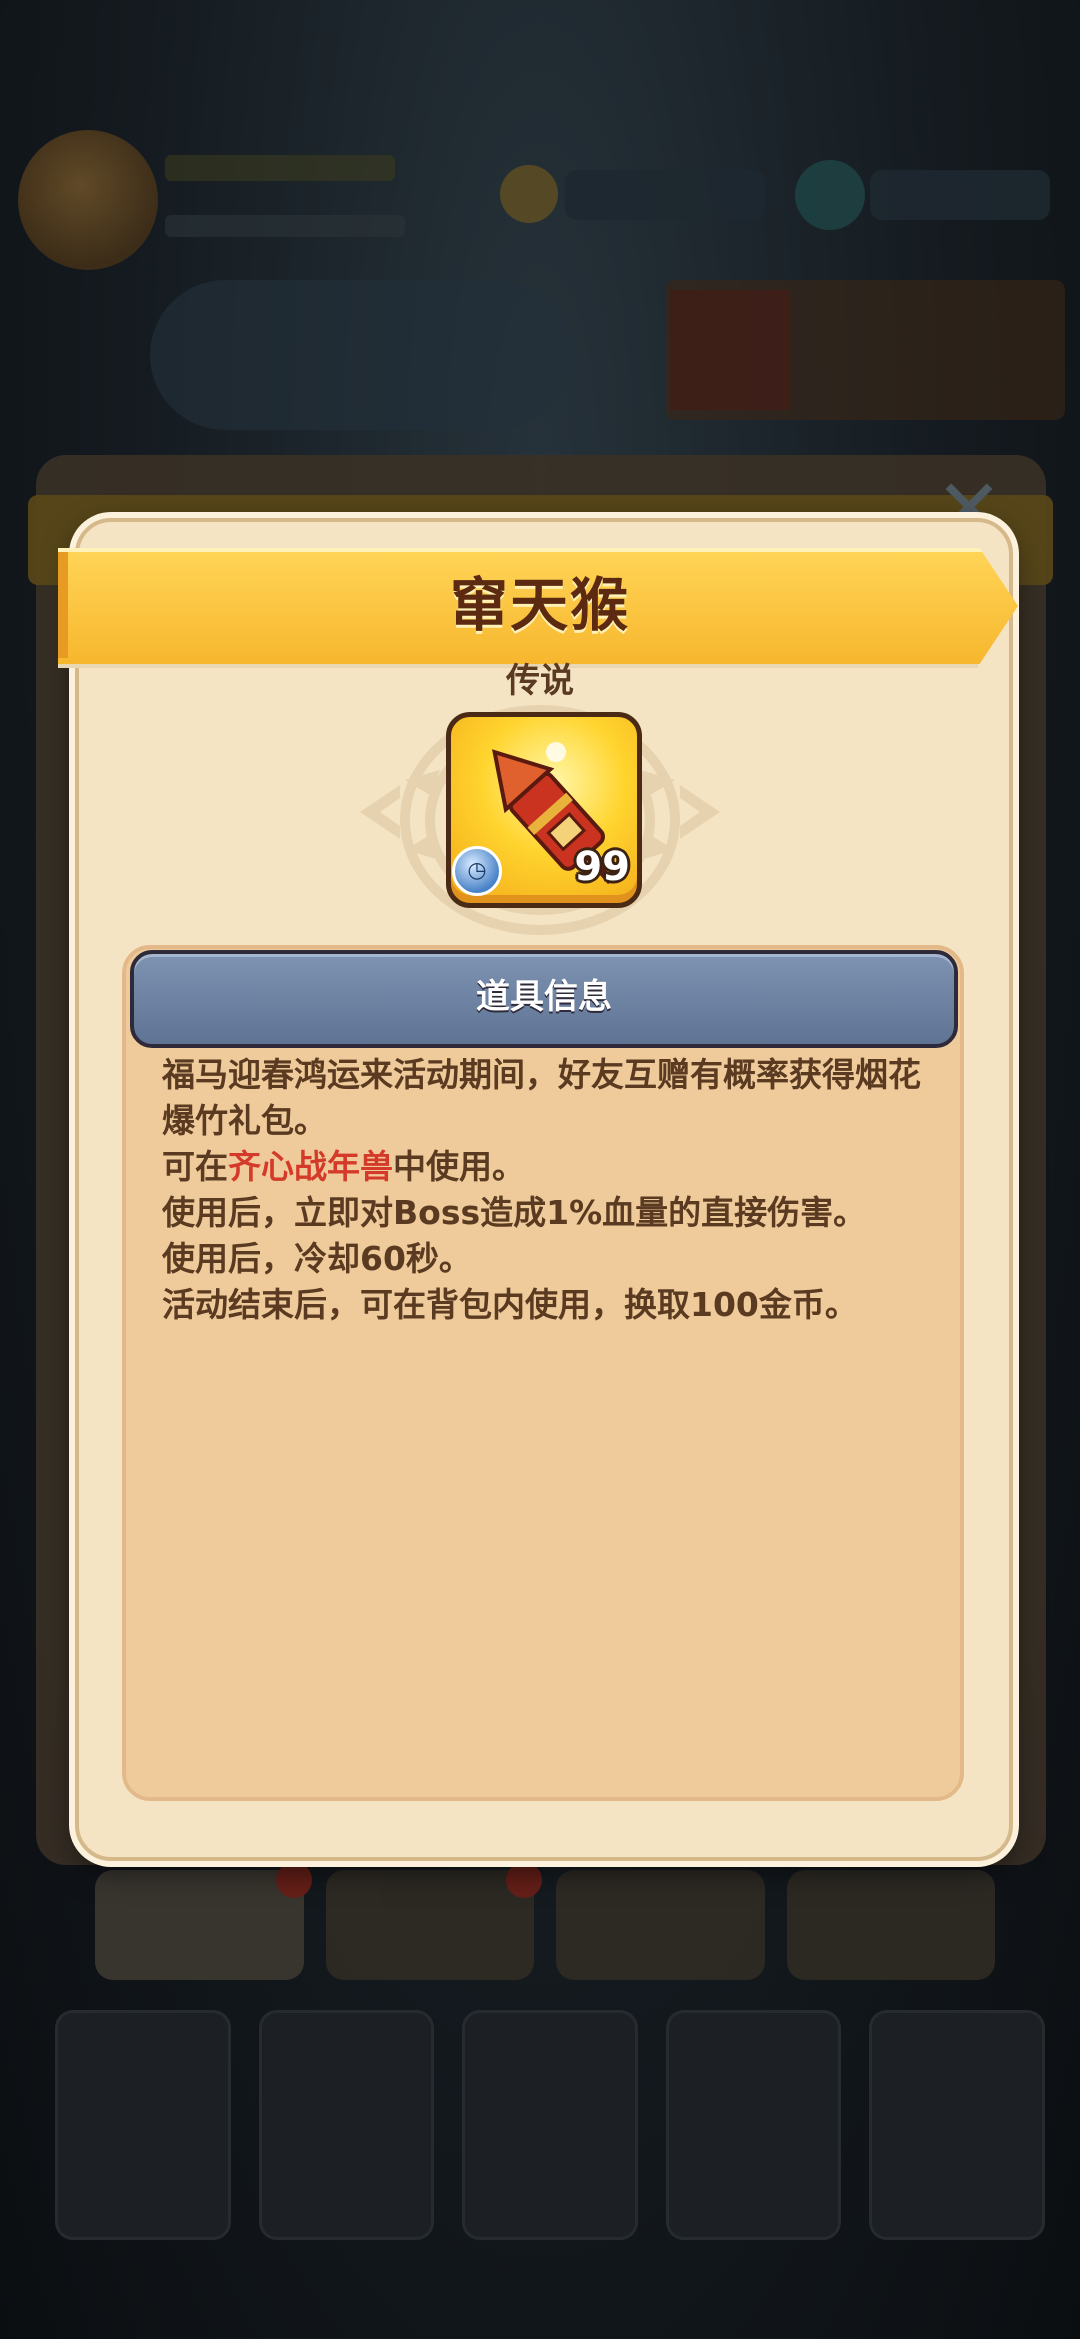  What do you see at coordinates (539, 605) in the screenshot?
I see `item-title: 窜天猴` at bounding box center [539, 605].